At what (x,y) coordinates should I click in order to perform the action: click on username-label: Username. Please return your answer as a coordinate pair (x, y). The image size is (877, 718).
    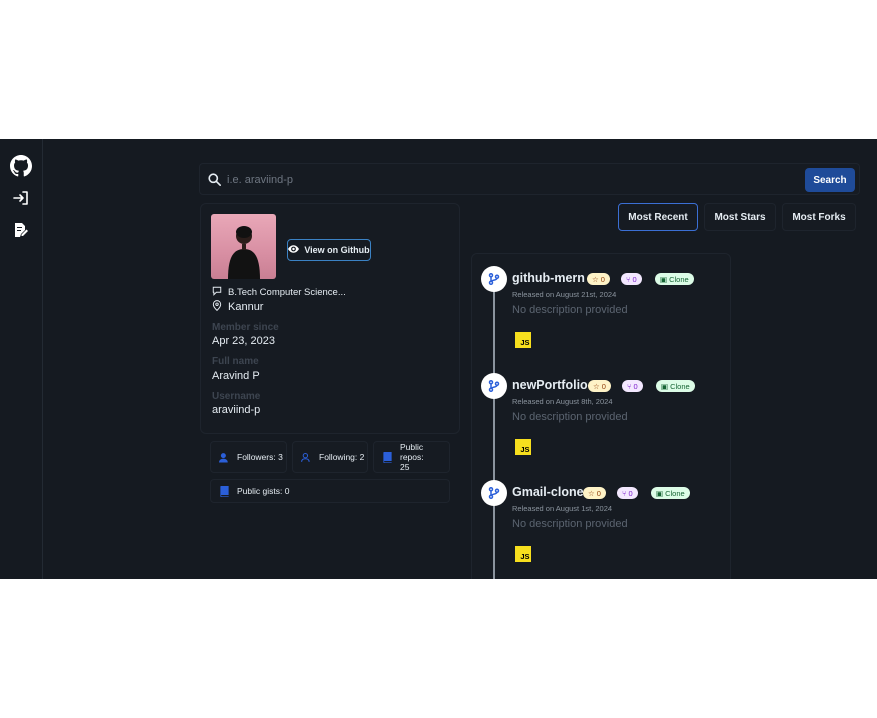
    Looking at the image, I should click on (236, 396).